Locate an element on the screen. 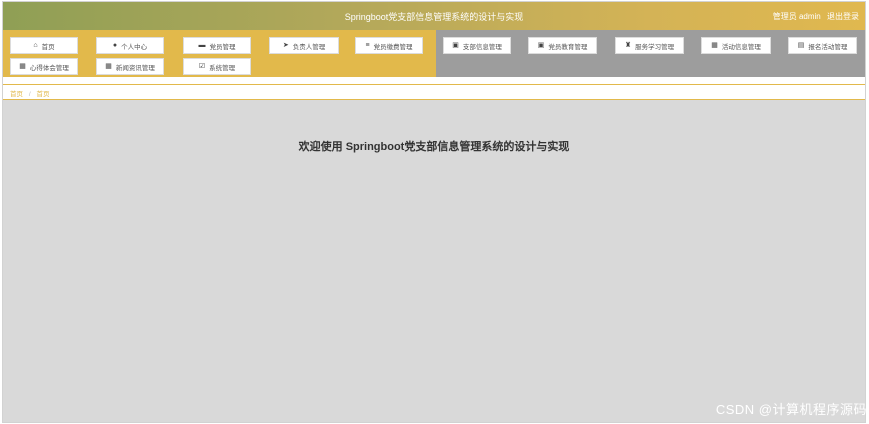 Image resolution: width=869 pixels, height=424 pixels. menu-item-activity-info: ▦ 活动信息管理 is located at coordinates (736, 45).